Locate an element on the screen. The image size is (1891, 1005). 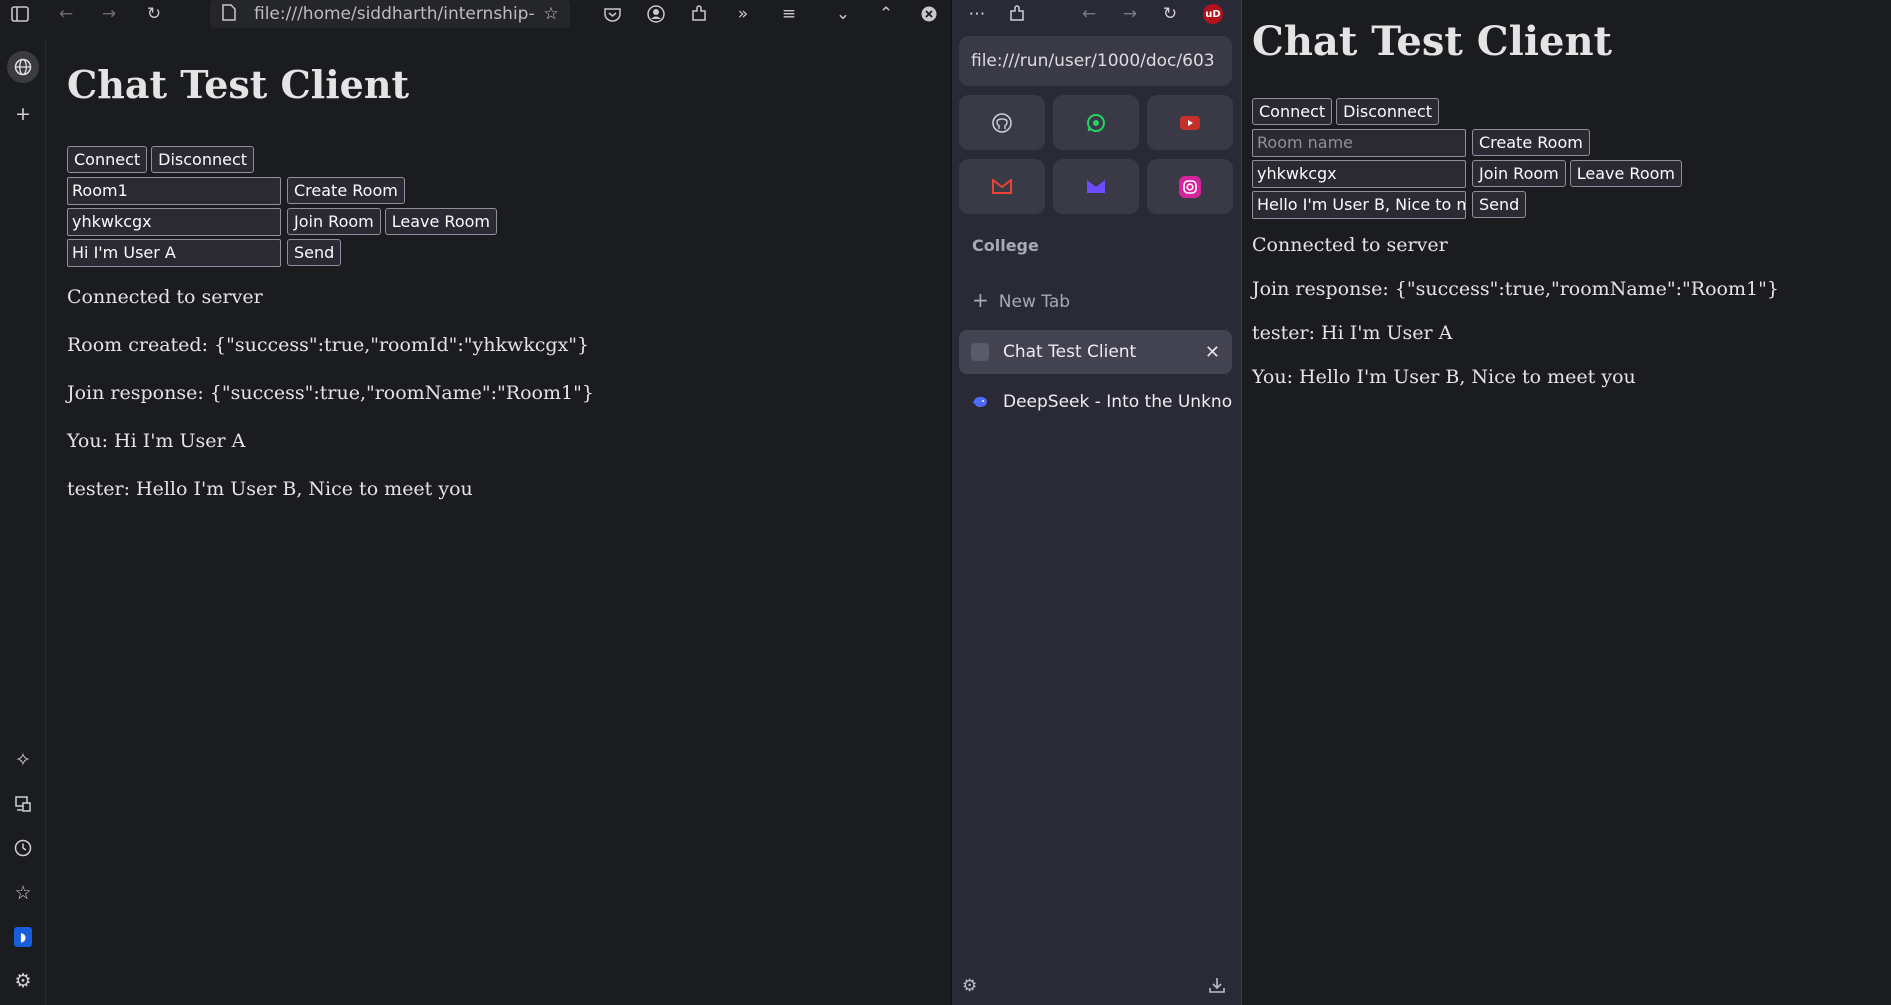
shortcut-tile-instagram is located at coordinates (1190, 186).